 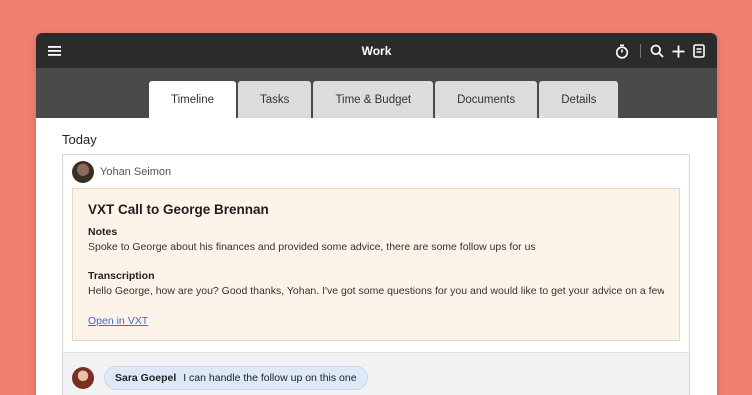 I want to click on header-actions, so click(x=660, y=51).